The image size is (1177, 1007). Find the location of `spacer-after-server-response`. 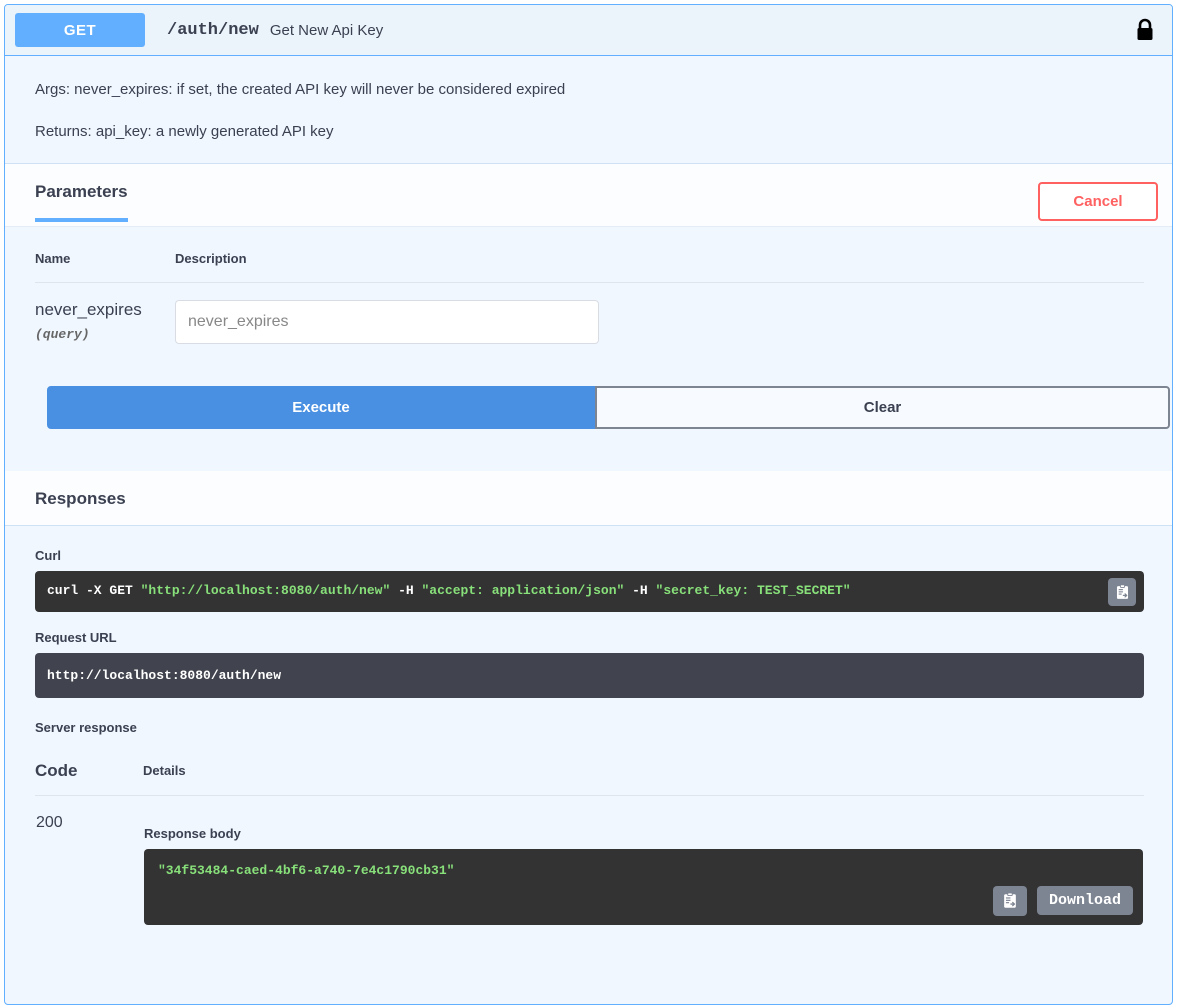

spacer-after-server-response is located at coordinates (589, 752).